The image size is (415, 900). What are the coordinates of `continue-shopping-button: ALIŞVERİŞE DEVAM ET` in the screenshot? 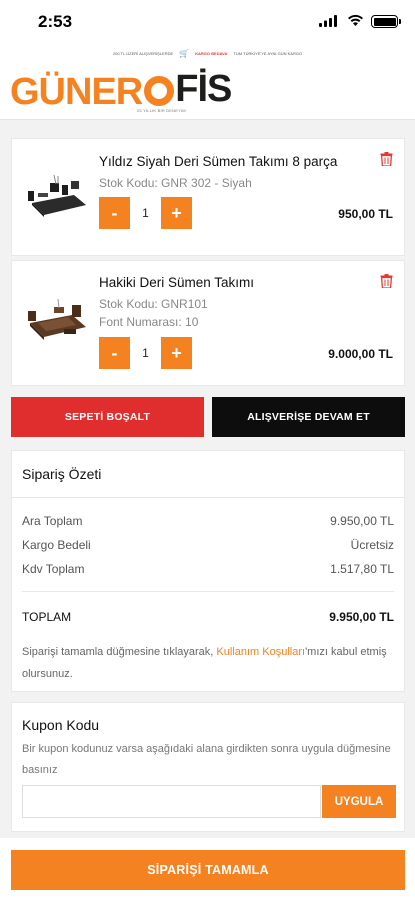 It's located at (308, 417).